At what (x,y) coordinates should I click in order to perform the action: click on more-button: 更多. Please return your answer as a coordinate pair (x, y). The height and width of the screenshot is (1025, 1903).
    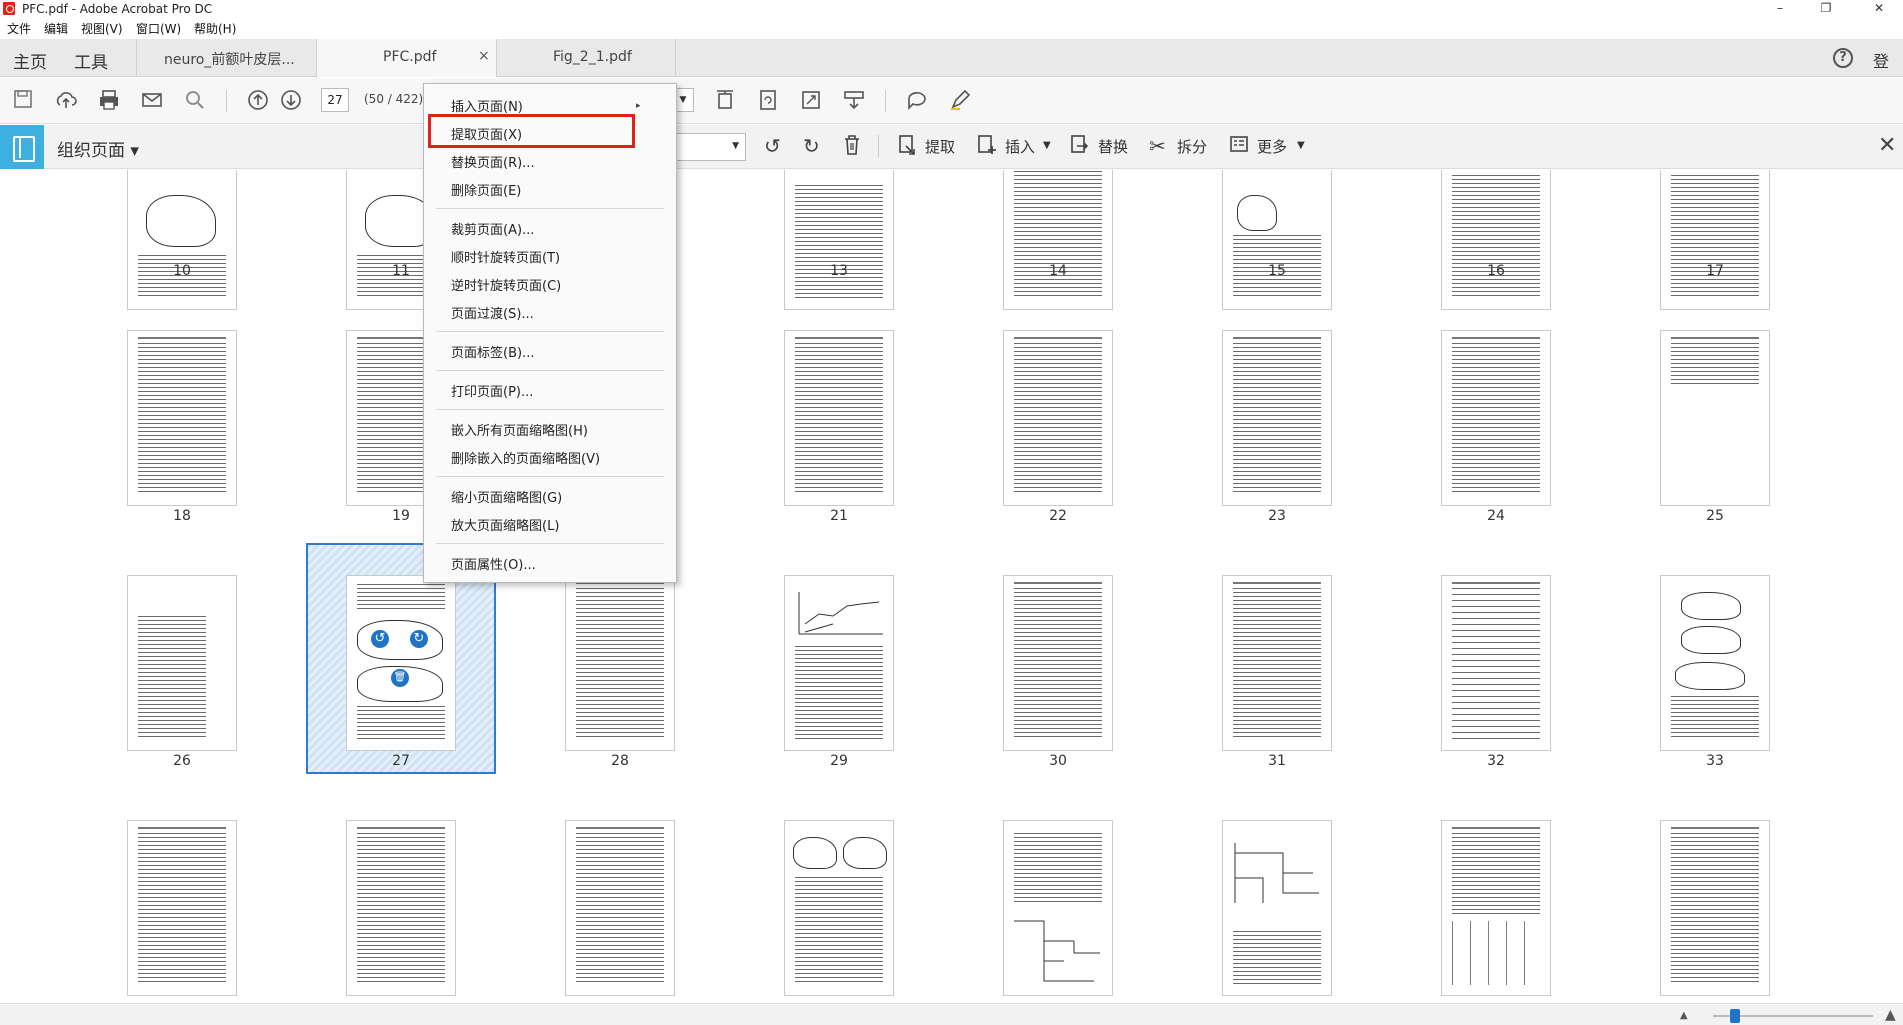
    Looking at the image, I should click on (1272, 146).